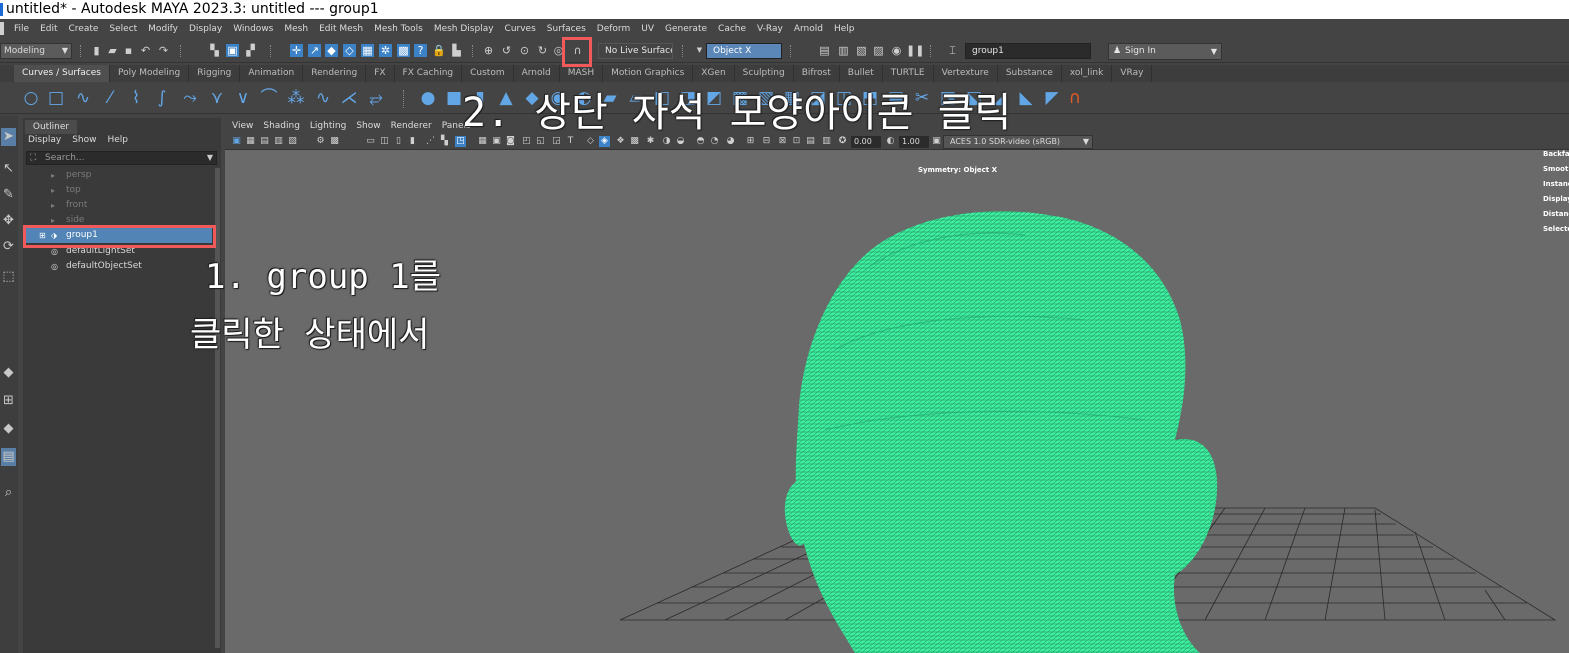 This screenshot has height=653, width=1569. Describe the element at coordinates (376, 98) in the screenshot. I see `reverse-curve-icon: ⥂` at that location.